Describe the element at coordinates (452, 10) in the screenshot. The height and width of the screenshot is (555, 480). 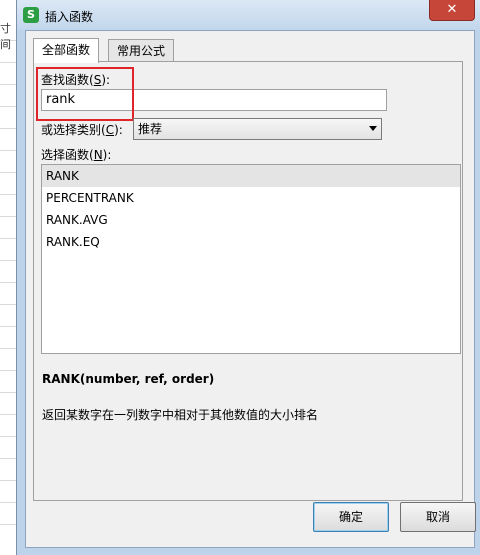
I see `close-button: ✕` at that location.